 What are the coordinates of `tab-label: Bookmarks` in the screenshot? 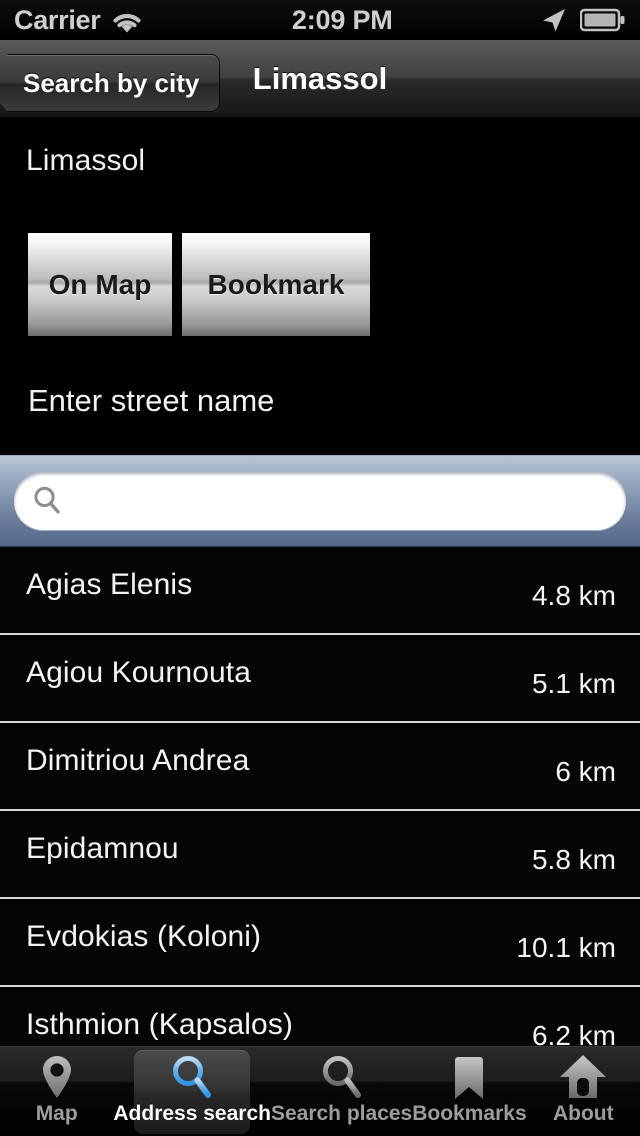 It's located at (469, 1113).